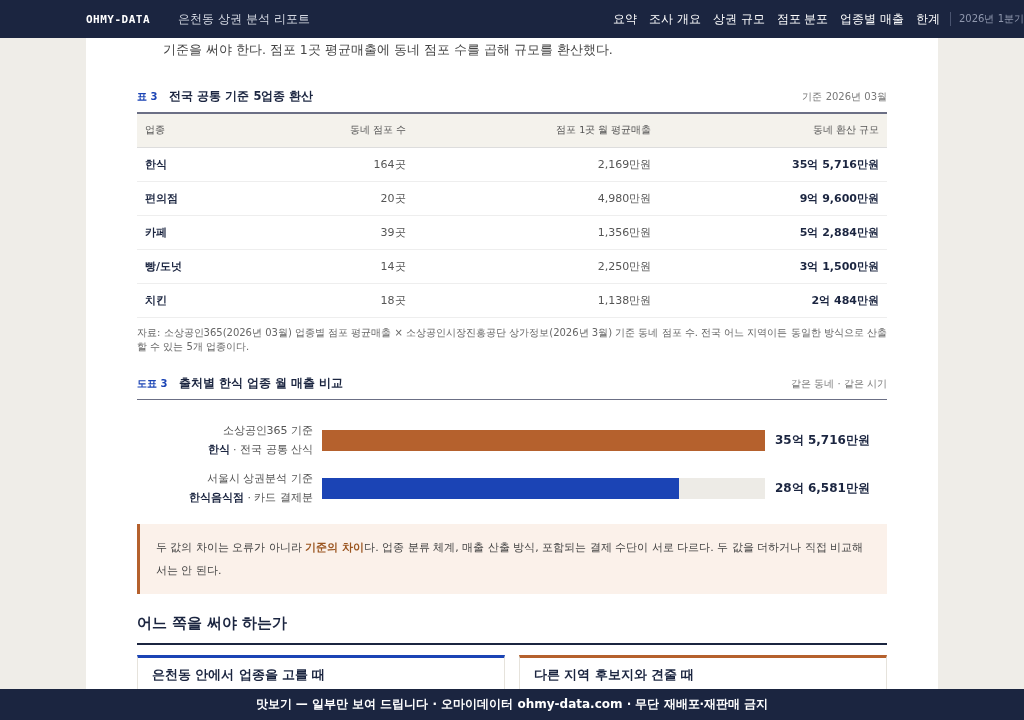  What do you see at coordinates (118, 19) in the screenshot?
I see `brand-logo: OHMY-DATA` at bounding box center [118, 19].